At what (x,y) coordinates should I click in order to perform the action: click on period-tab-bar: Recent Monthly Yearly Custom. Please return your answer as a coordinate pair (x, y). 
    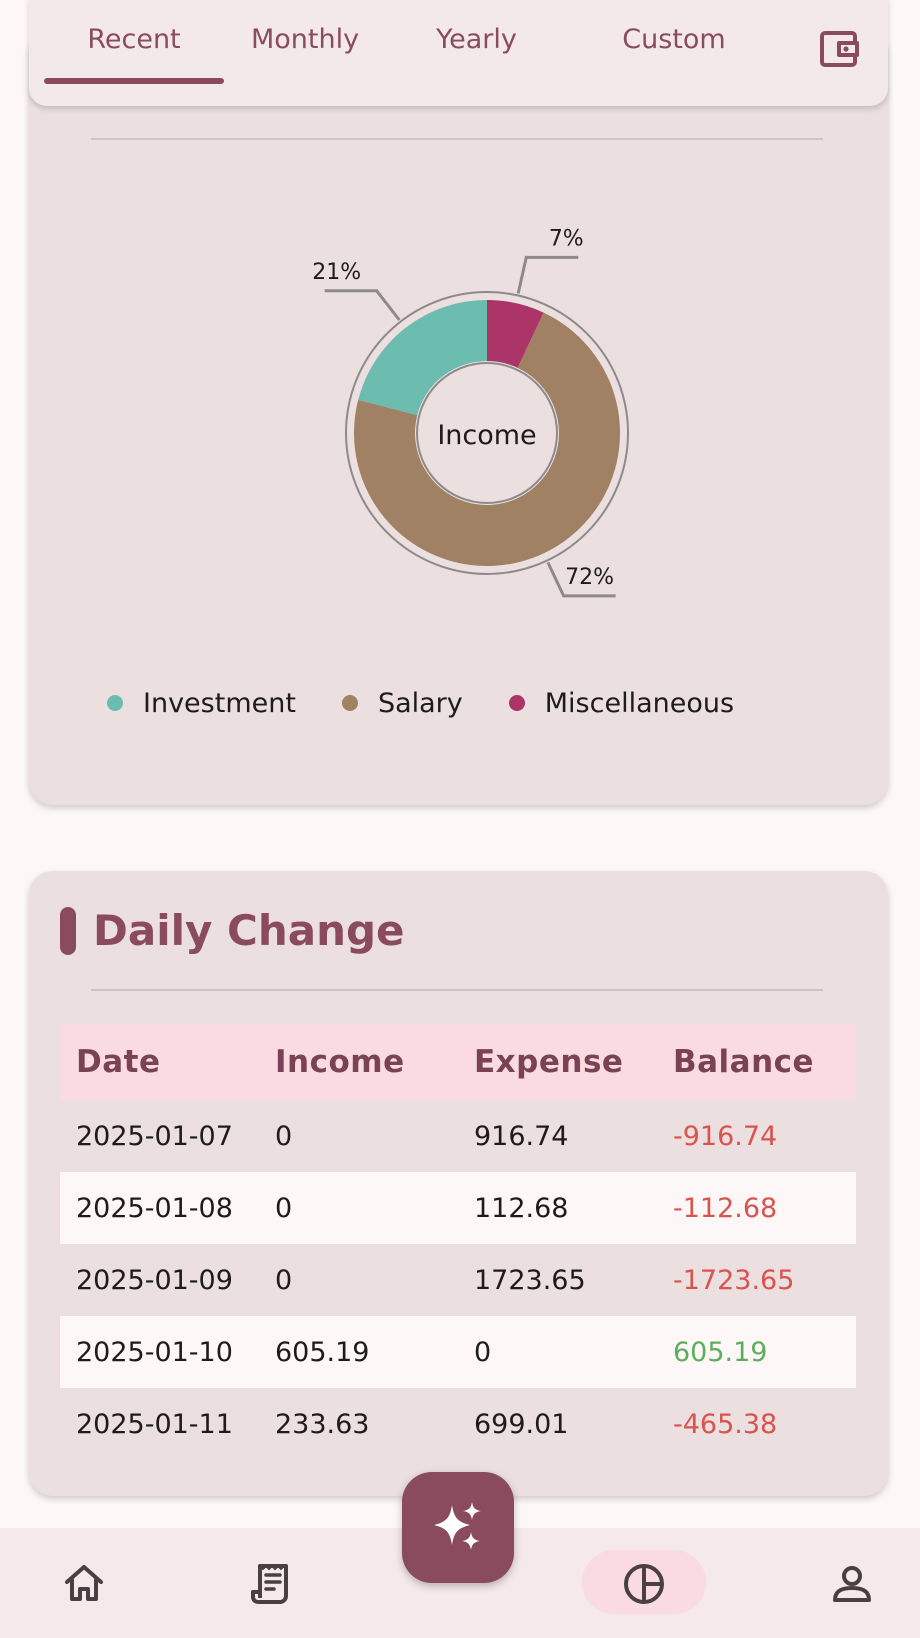
    Looking at the image, I should click on (458, 53).